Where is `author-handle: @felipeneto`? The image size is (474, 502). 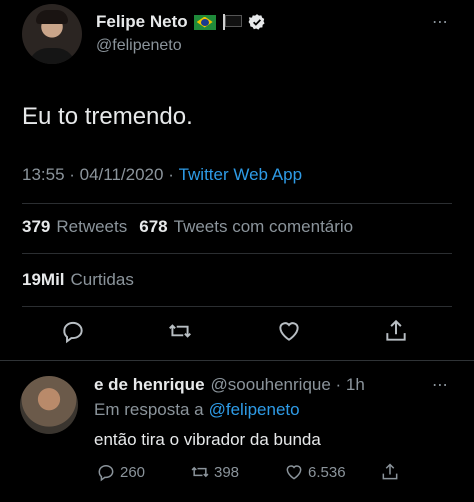
author-handle: @felipeneto is located at coordinates (139, 46).